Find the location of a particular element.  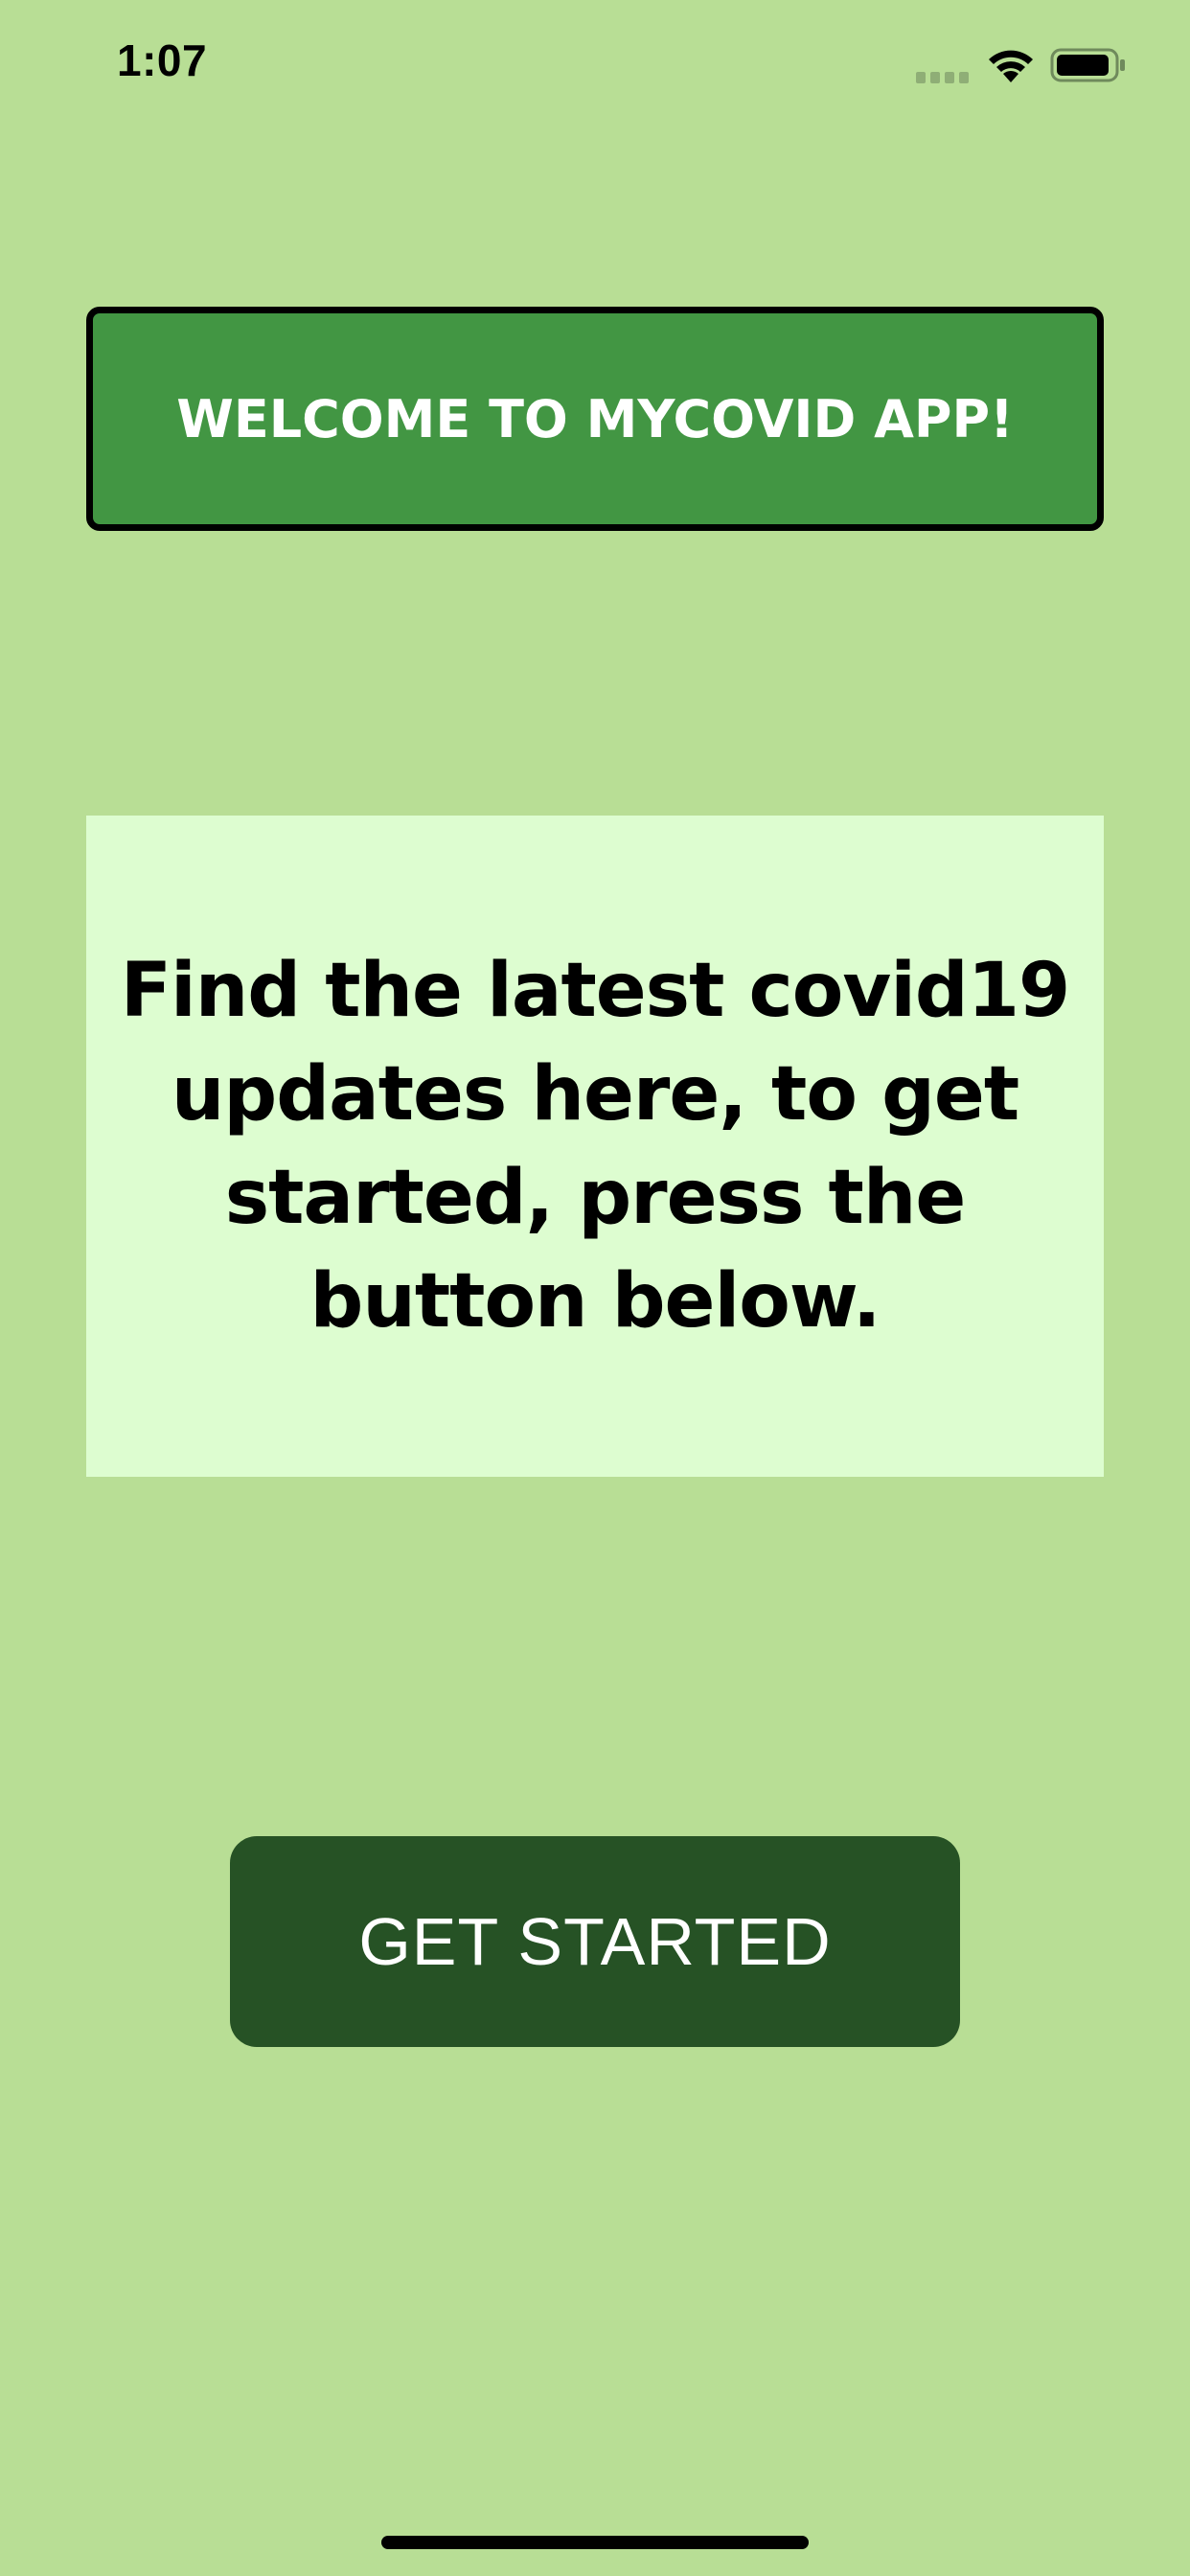

cellular-signal-icon is located at coordinates (943, 76).